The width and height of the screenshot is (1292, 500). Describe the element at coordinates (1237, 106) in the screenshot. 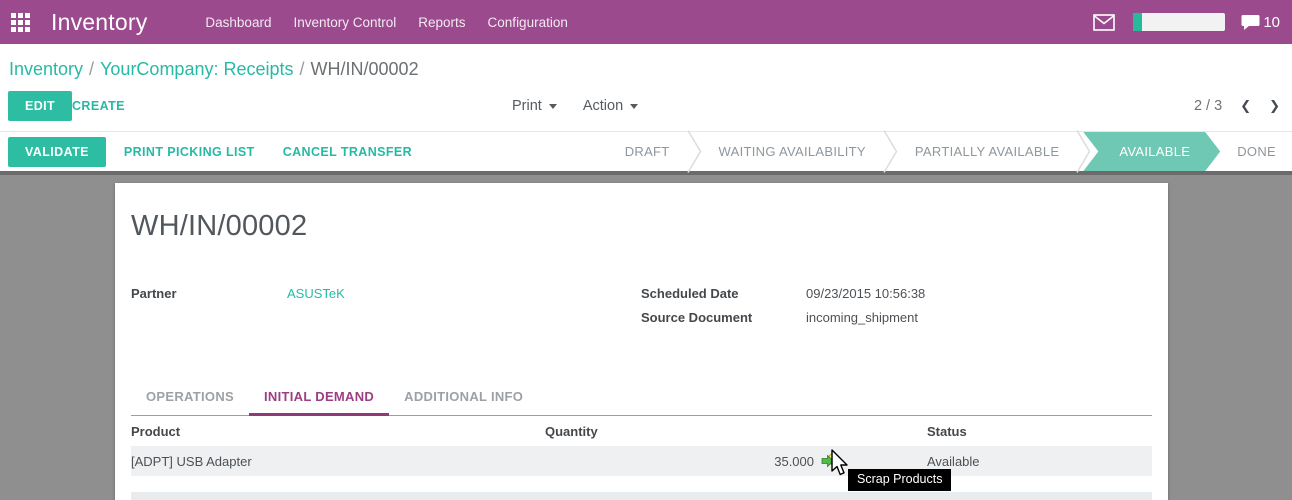

I see `pager: 2 / 3 ❮ ❯` at that location.